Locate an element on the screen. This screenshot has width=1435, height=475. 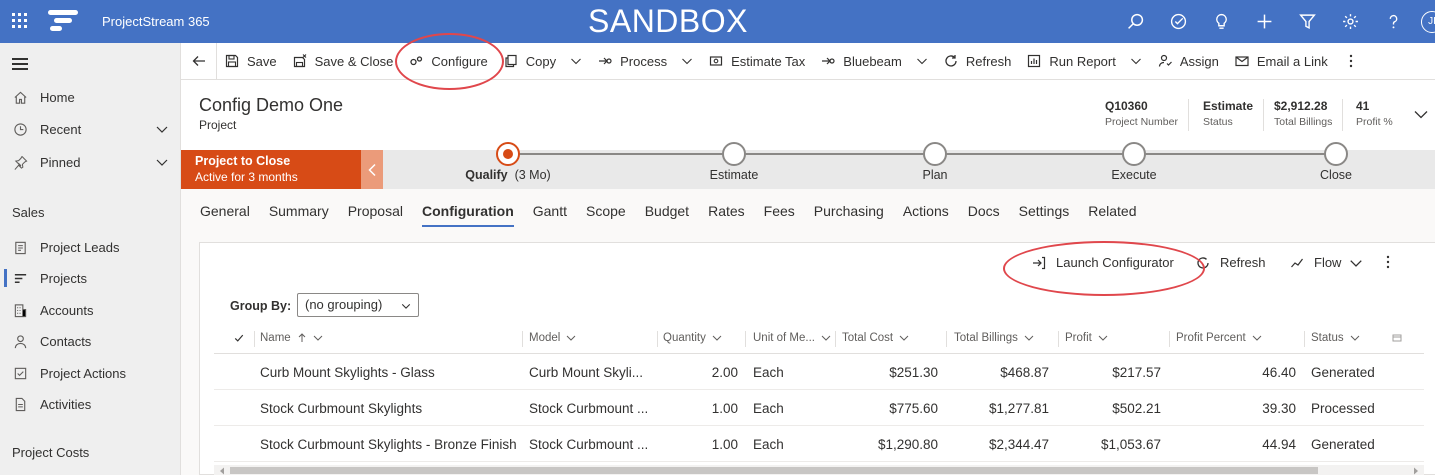
tab-scope: Scope is located at coordinates (606, 210).